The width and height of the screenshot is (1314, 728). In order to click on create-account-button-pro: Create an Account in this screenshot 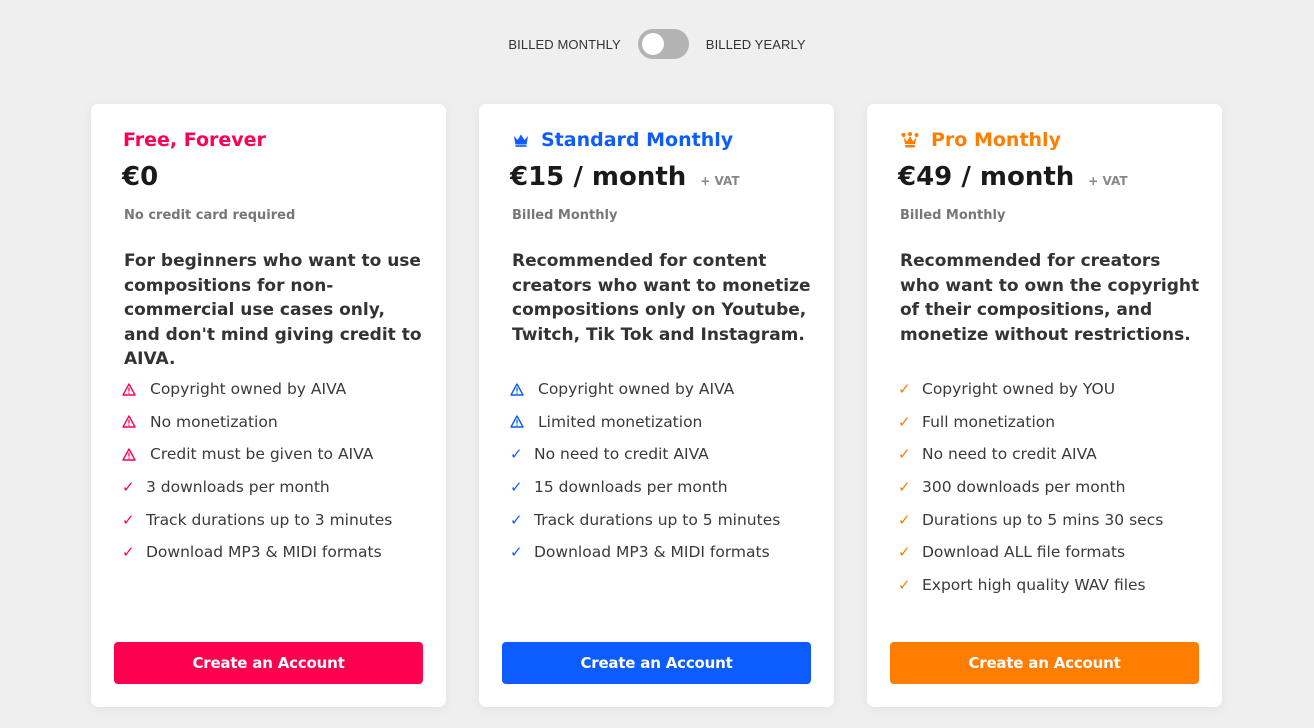, I will do `click(1044, 663)`.